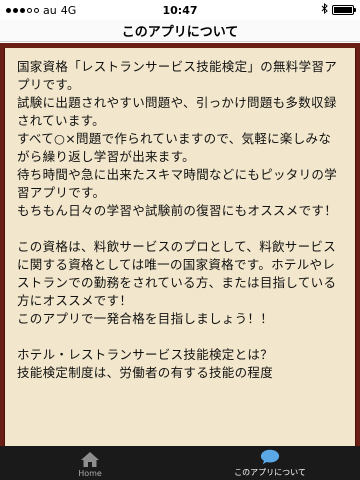  What do you see at coordinates (180, 10) in the screenshot?
I see `status-bar: au 4G 10:47` at bounding box center [180, 10].